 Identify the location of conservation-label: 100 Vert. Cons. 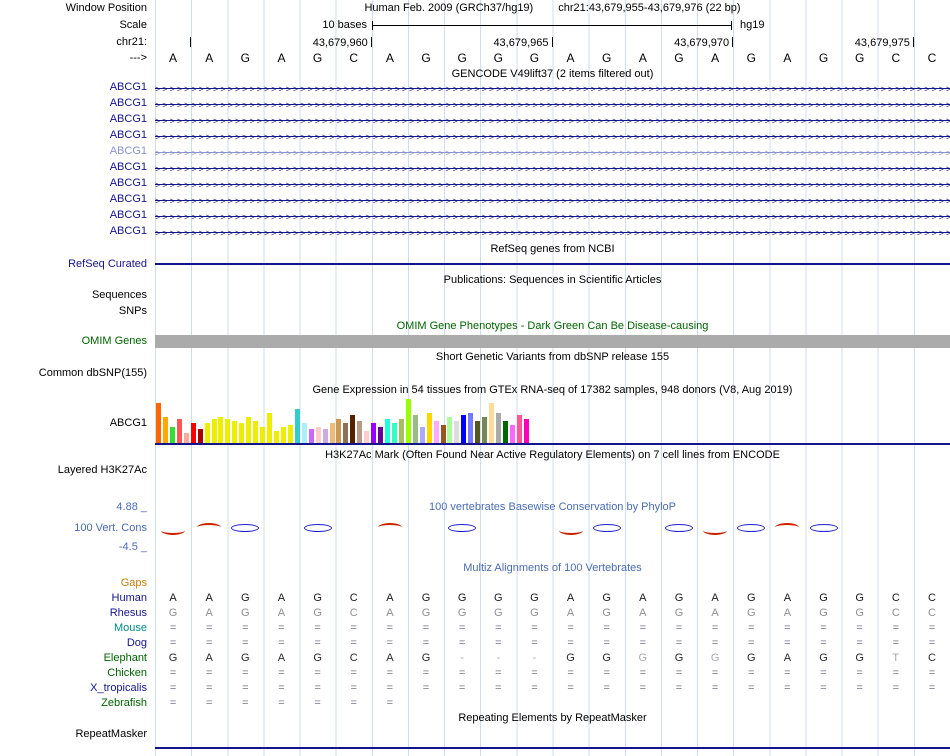
(77, 528).